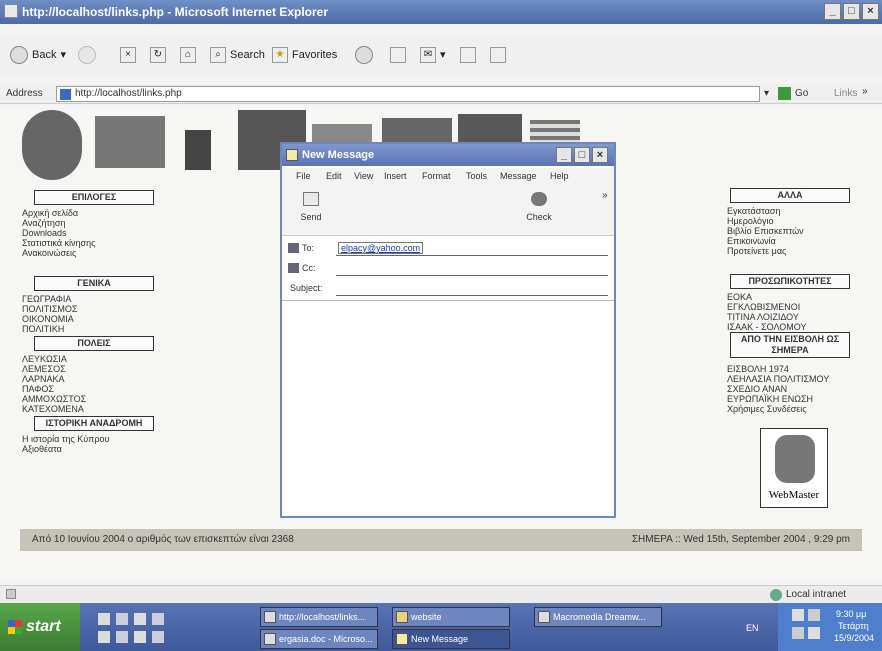 The width and height of the screenshot is (882, 651). I want to click on task-website: website, so click(451, 617).